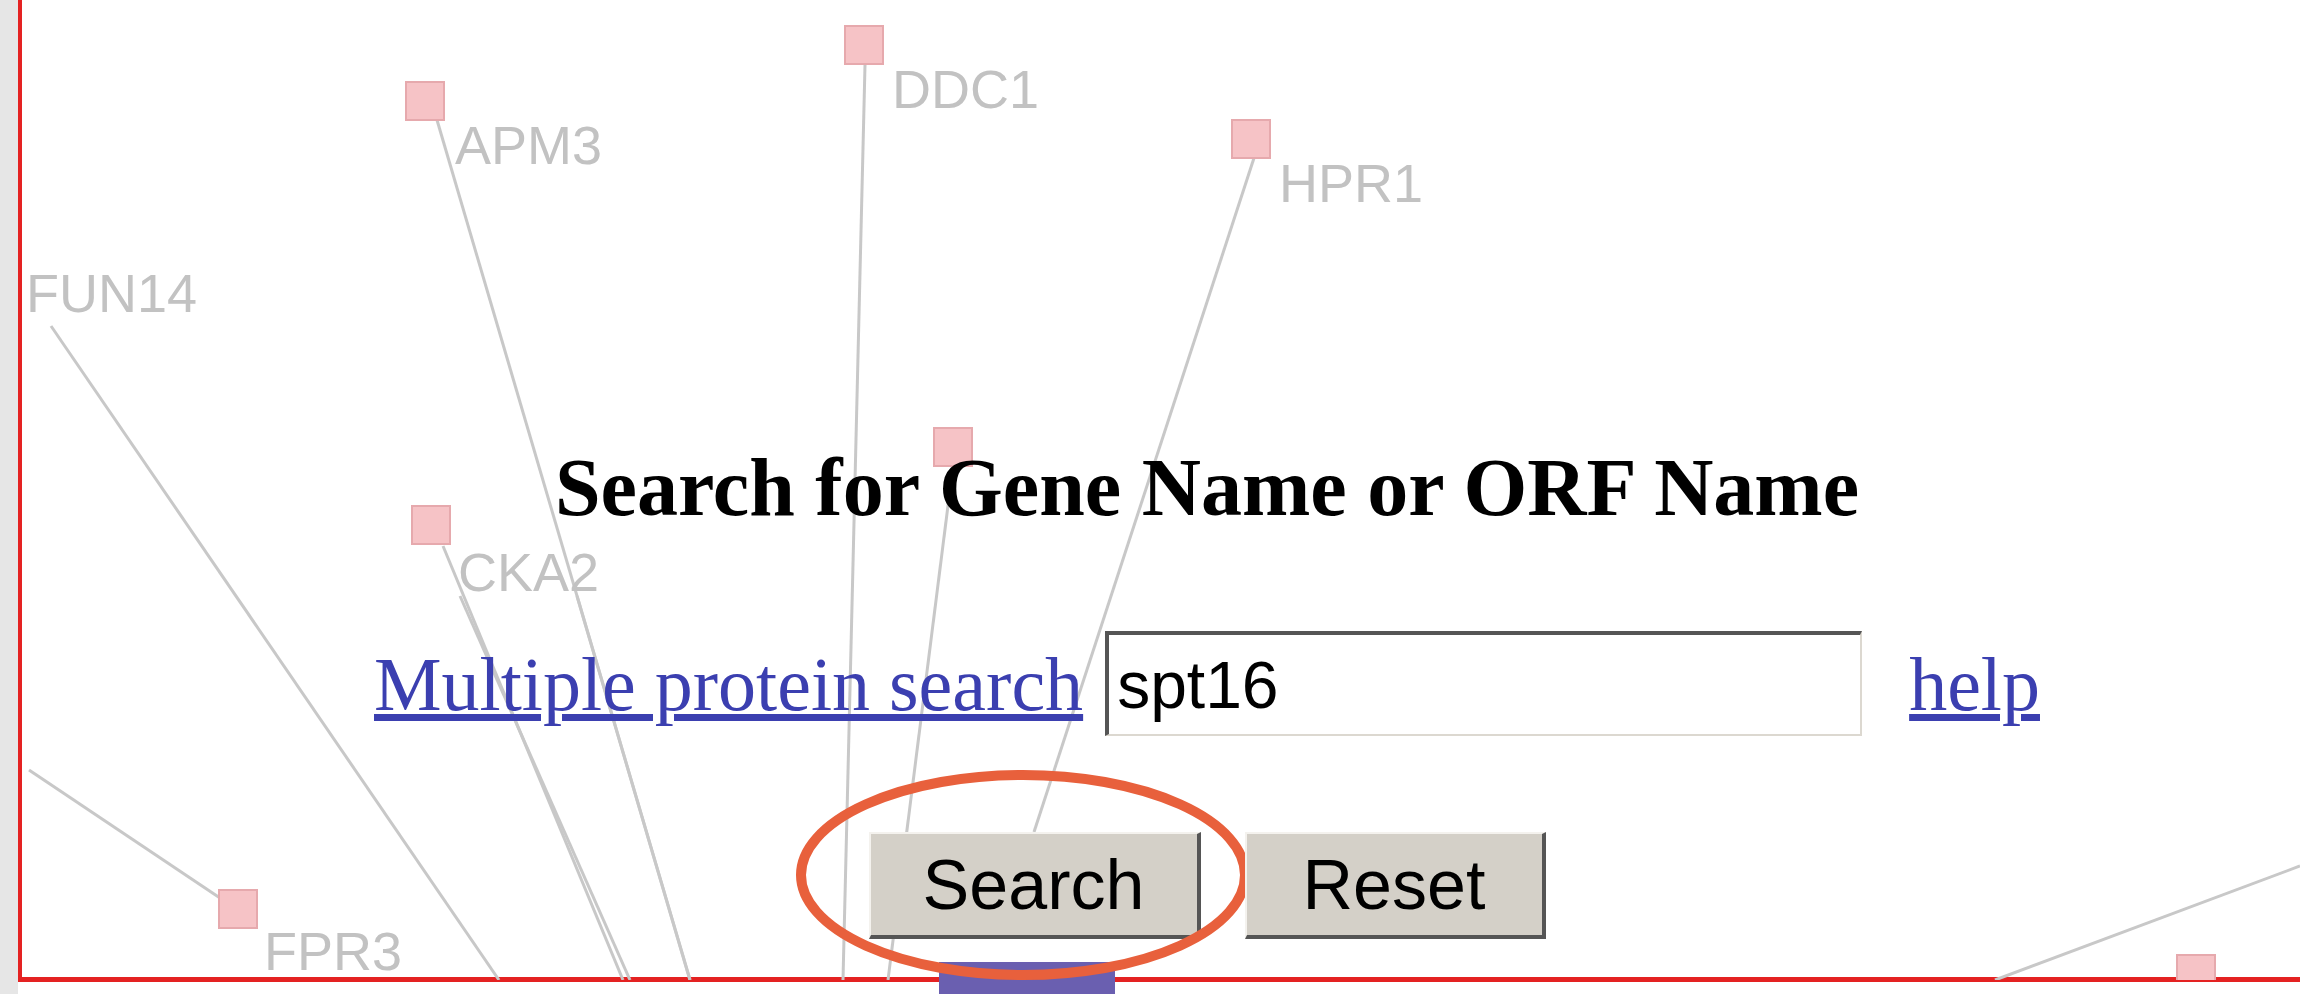 The width and height of the screenshot is (2300, 994). I want to click on form-button: Search, so click(1034, 885).